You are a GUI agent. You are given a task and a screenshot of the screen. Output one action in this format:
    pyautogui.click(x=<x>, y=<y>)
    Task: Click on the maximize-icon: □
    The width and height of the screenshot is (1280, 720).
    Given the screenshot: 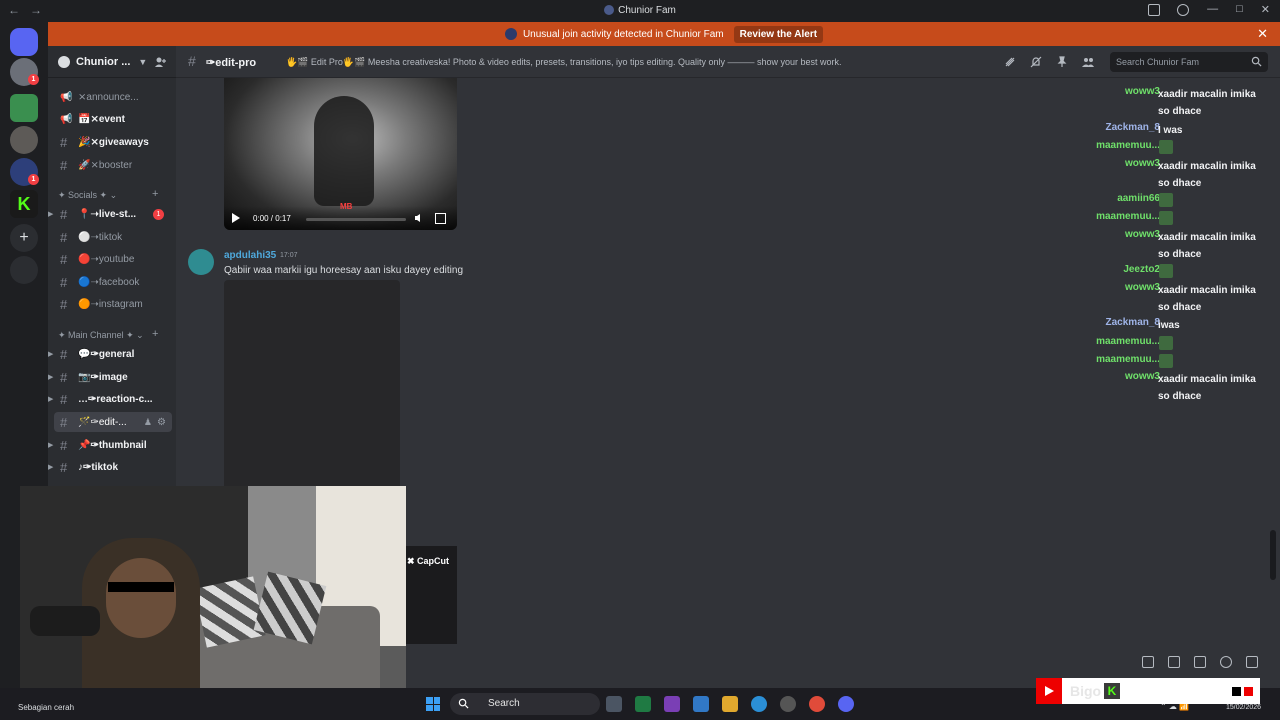 What is the action you would take?
    pyautogui.click(x=1239, y=9)
    